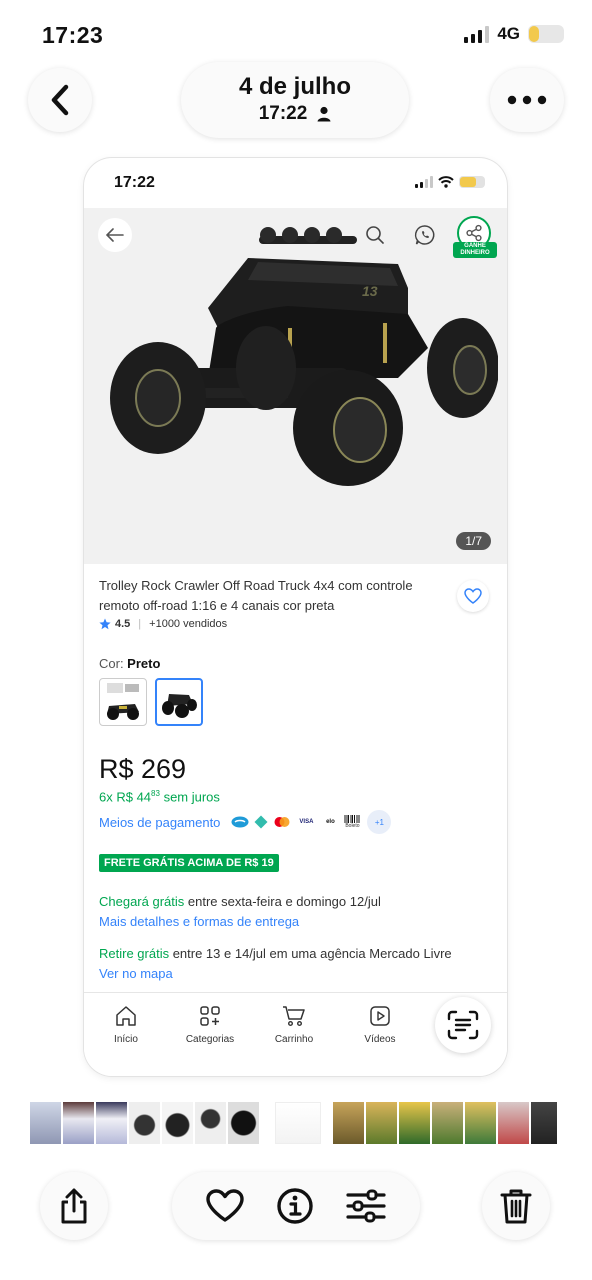  Describe the element at coordinates (142, 902) in the screenshot. I see `delivery-highlight: Chegará grátis` at that location.